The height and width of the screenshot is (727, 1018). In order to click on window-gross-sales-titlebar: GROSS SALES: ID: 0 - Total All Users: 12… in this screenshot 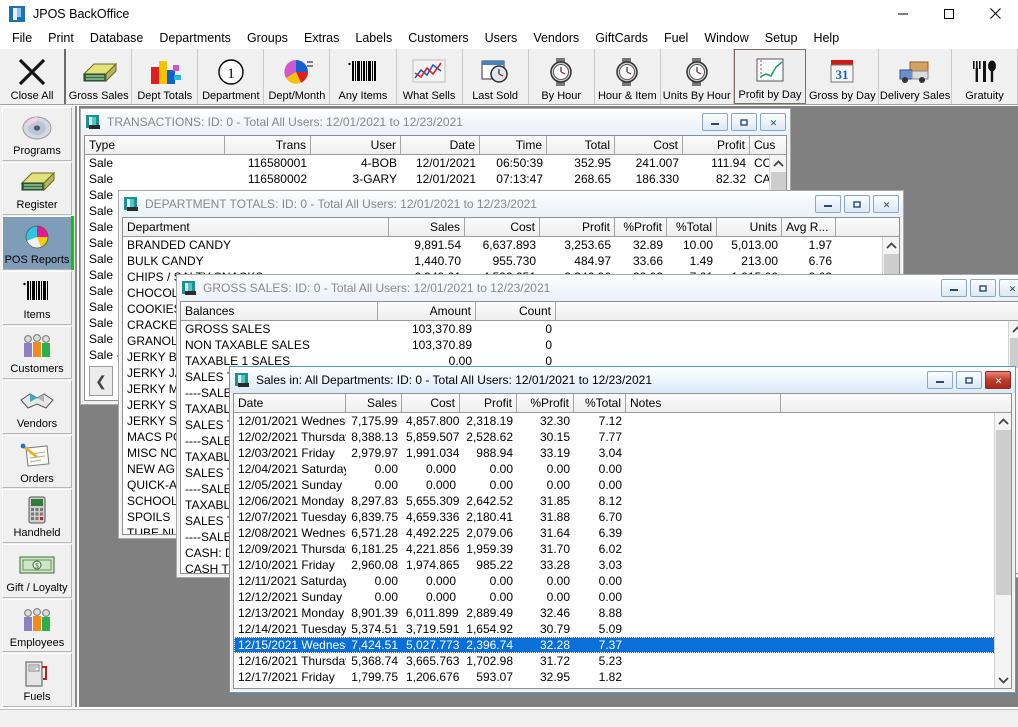, I will do `click(597, 288)`.